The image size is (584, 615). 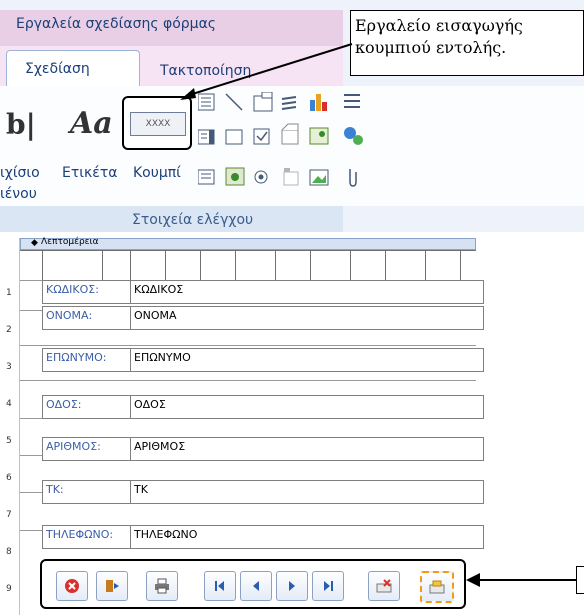 I want to click on field-value-arithmos: ΑΡΙΘΜΟΣ, so click(x=307, y=449).